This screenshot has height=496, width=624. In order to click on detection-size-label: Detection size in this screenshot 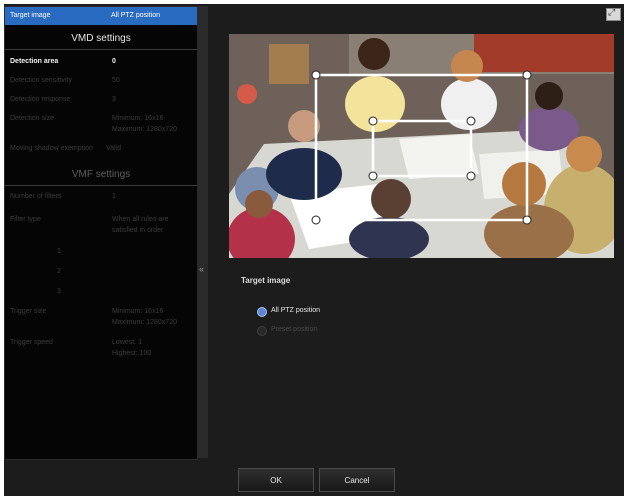, I will do `click(32, 118)`.